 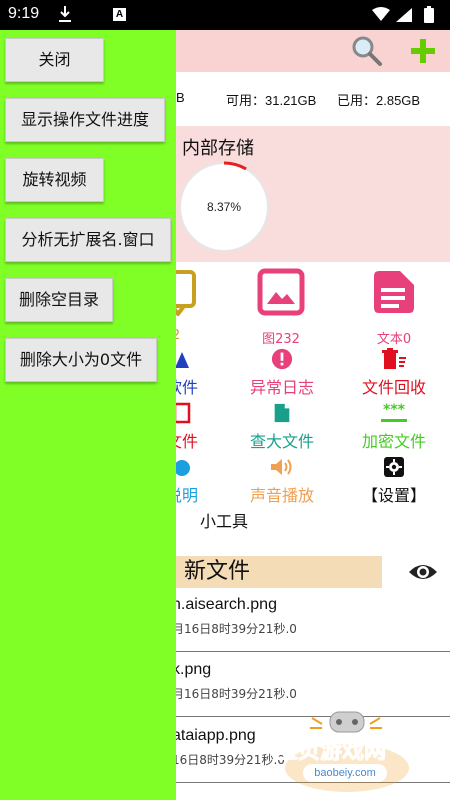 What do you see at coordinates (224, 521) in the screenshot?
I see `tools-section-label: 小工具` at bounding box center [224, 521].